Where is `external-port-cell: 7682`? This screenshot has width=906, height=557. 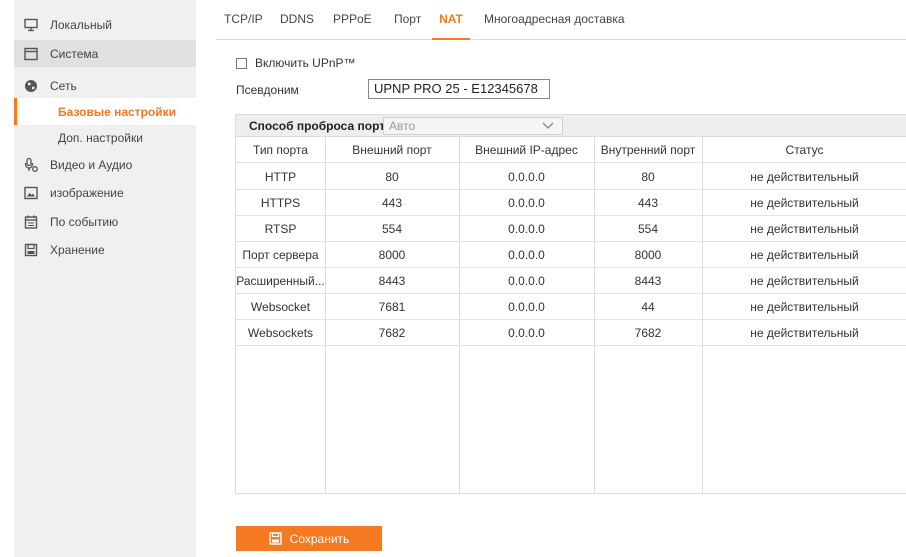 external-port-cell: 7682 is located at coordinates (392, 333).